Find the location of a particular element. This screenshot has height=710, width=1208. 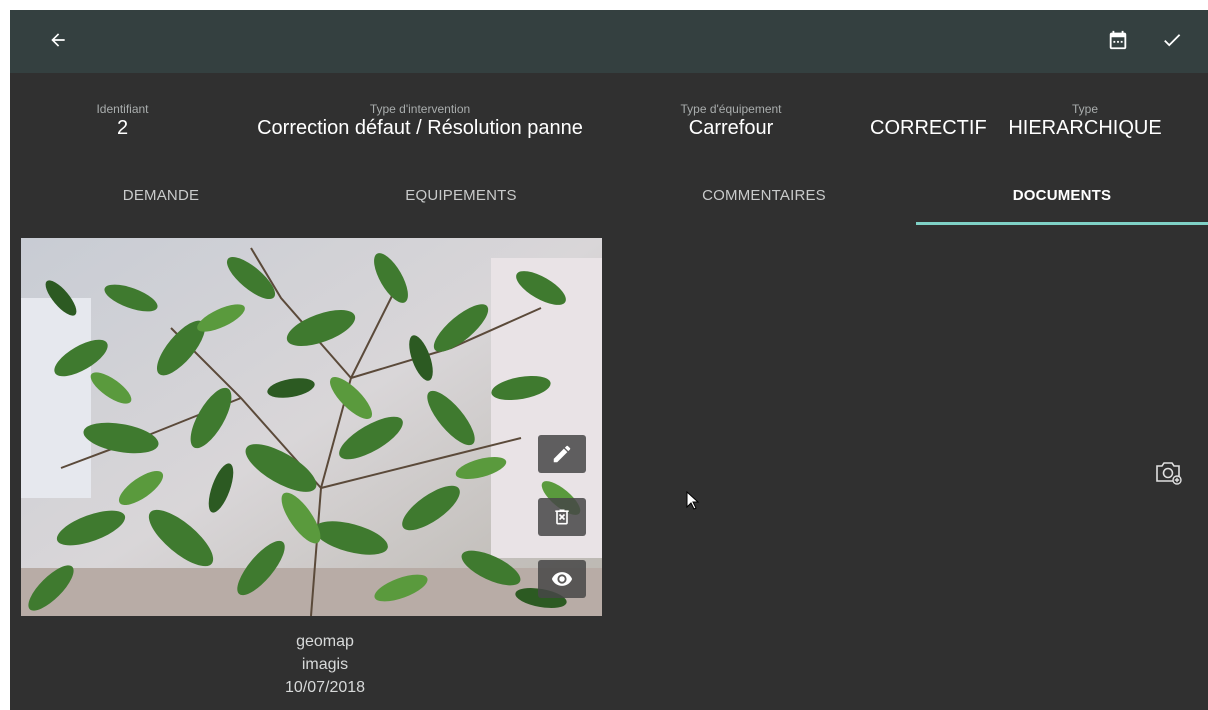

identifiant-field: Identifiant 2 is located at coordinates (122, 121).